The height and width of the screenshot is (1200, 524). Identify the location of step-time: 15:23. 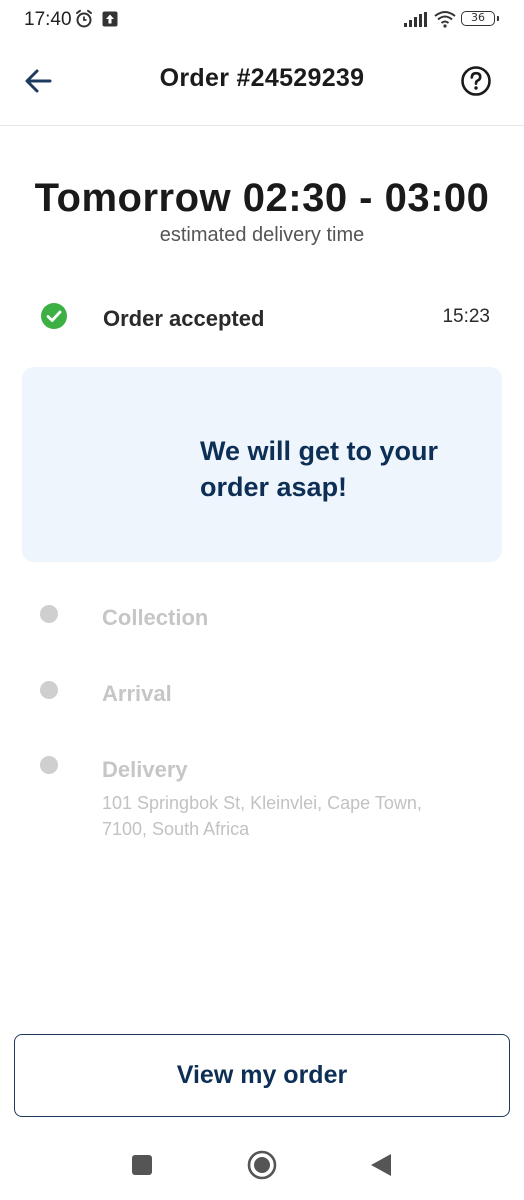
(466, 316).